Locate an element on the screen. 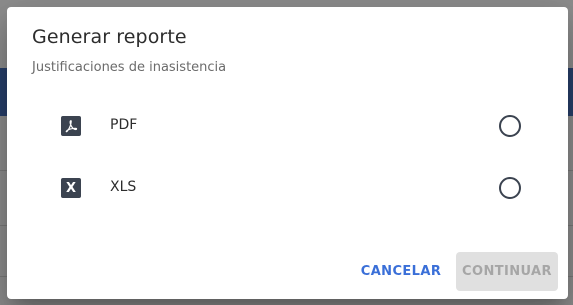  pdf-icon is located at coordinates (71, 126).